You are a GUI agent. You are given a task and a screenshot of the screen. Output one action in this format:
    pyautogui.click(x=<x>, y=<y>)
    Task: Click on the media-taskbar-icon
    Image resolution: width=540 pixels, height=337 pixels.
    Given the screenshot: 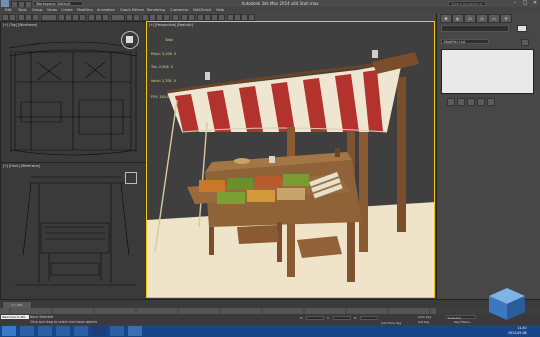 What is the action you would take?
    pyautogui.click(x=81, y=331)
    